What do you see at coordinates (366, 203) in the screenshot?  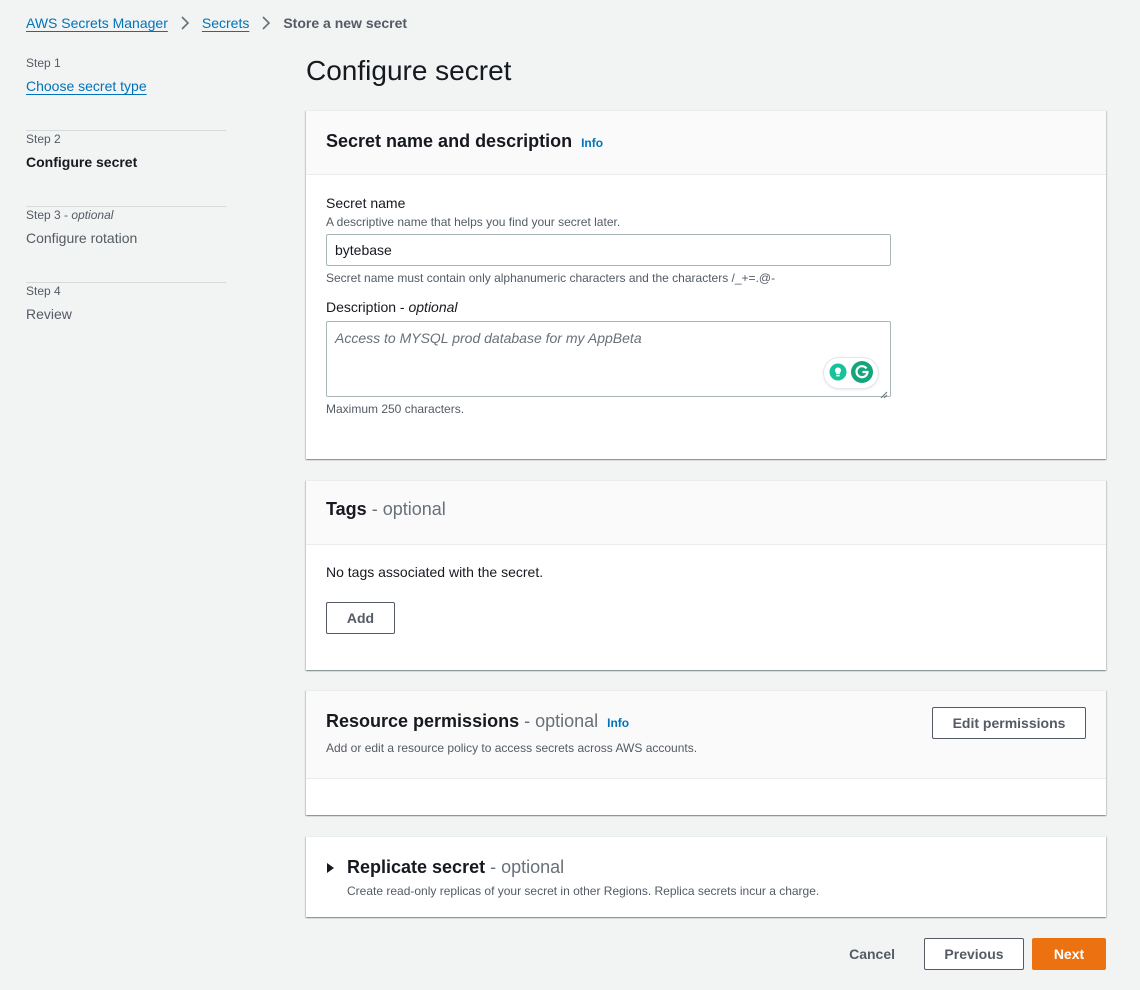 I see `secret-name-label: Secret name` at bounding box center [366, 203].